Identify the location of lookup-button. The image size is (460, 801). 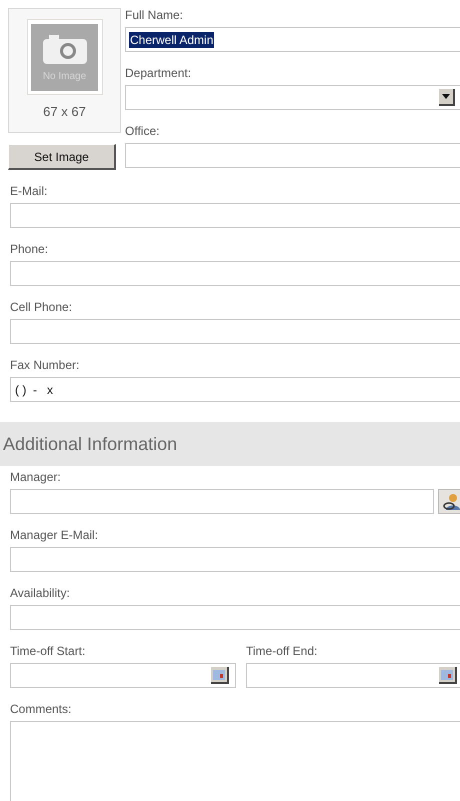
(449, 501).